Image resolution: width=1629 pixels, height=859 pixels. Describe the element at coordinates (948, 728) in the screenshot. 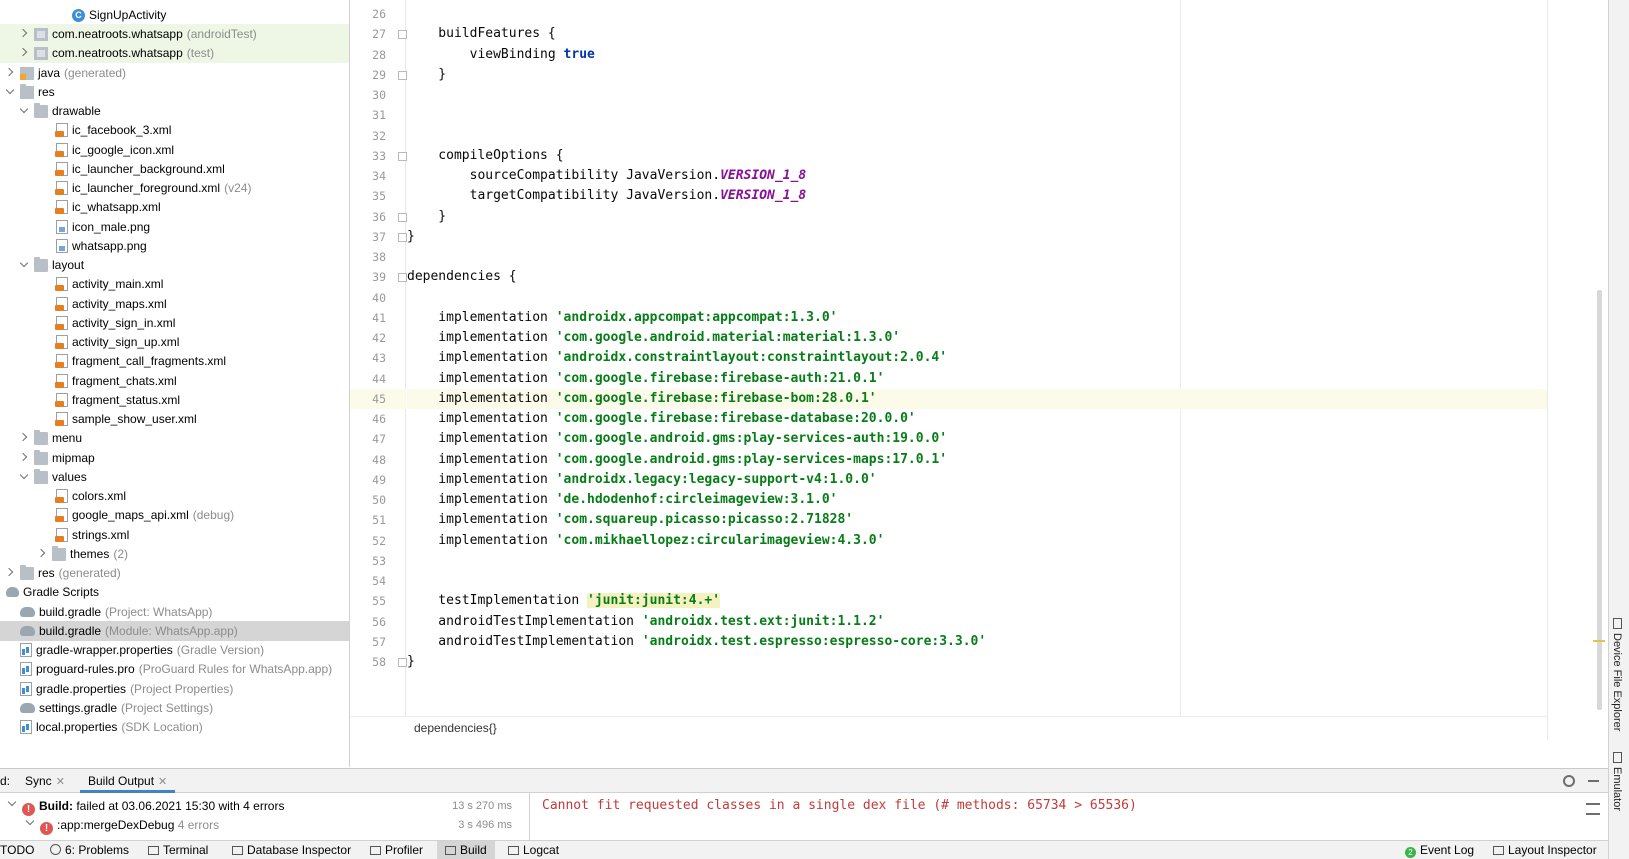

I see `breadcrumb: dependencies{}` at that location.